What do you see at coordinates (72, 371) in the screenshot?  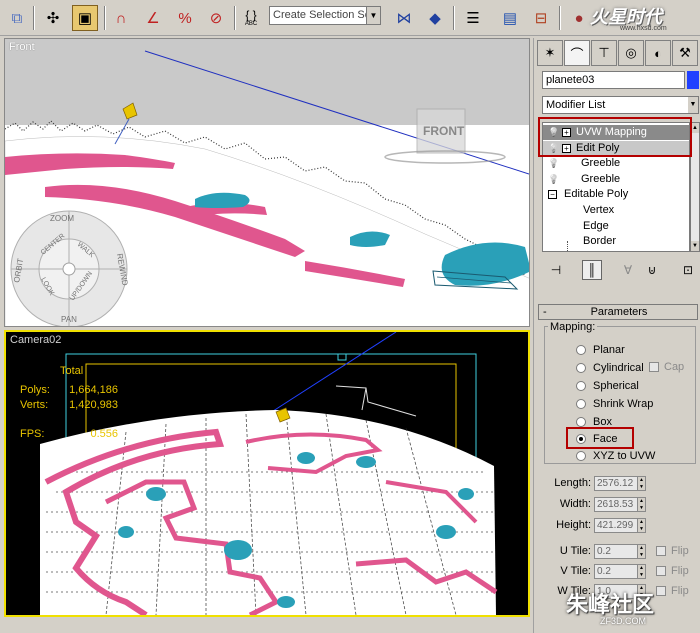 I see `stats-total-header: Total` at bounding box center [72, 371].